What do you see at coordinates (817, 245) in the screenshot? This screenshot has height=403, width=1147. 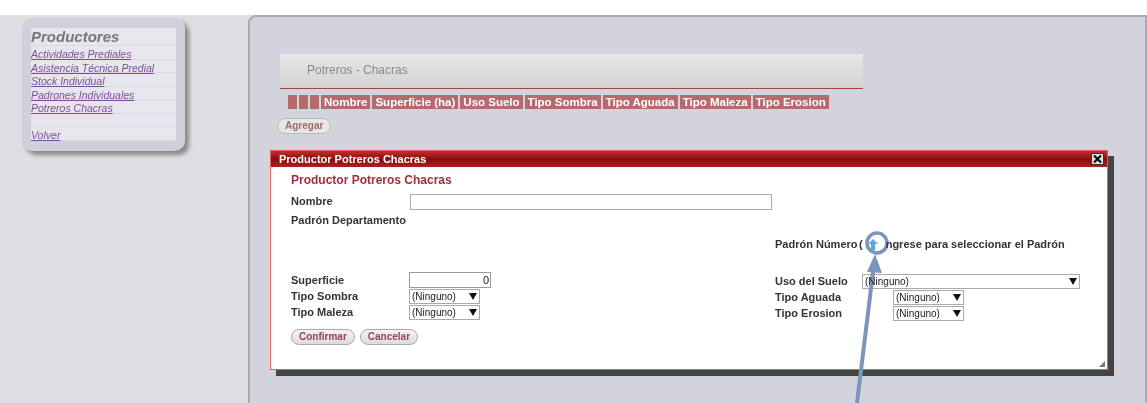 I see `field-label: Padrón Número` at bounding box center [817, 245].